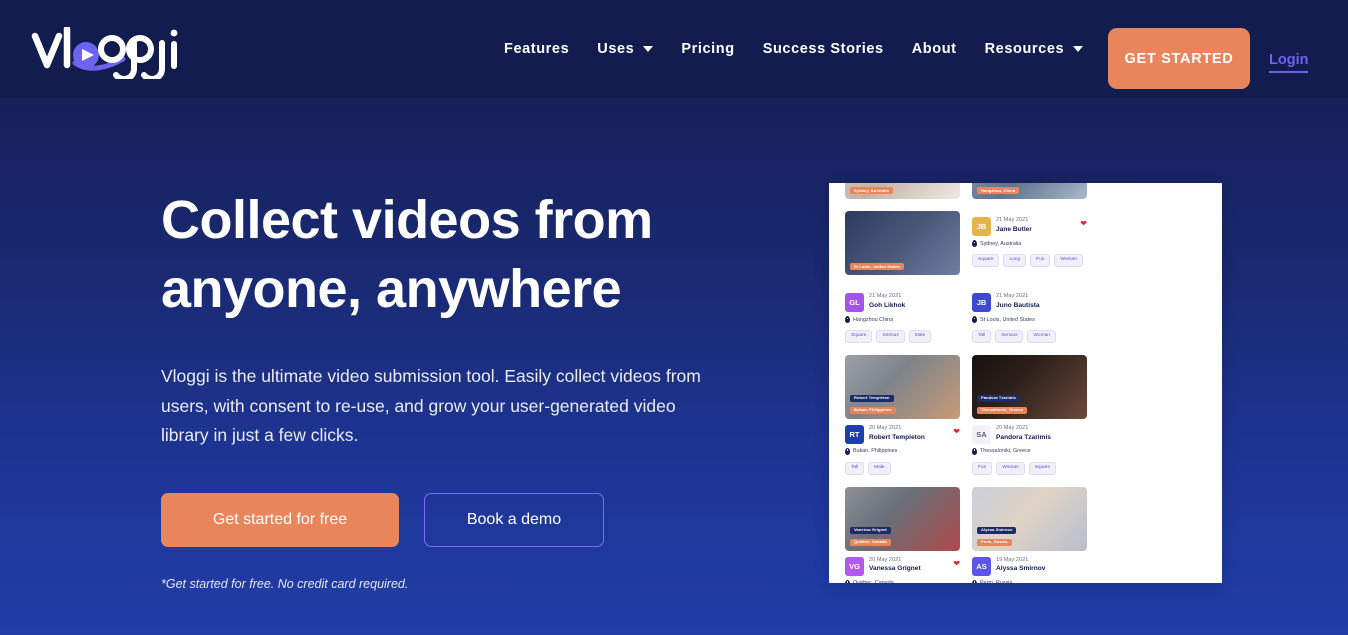  I want to click on video-thumbnail: Sydney, Australia, so click(902, 191).